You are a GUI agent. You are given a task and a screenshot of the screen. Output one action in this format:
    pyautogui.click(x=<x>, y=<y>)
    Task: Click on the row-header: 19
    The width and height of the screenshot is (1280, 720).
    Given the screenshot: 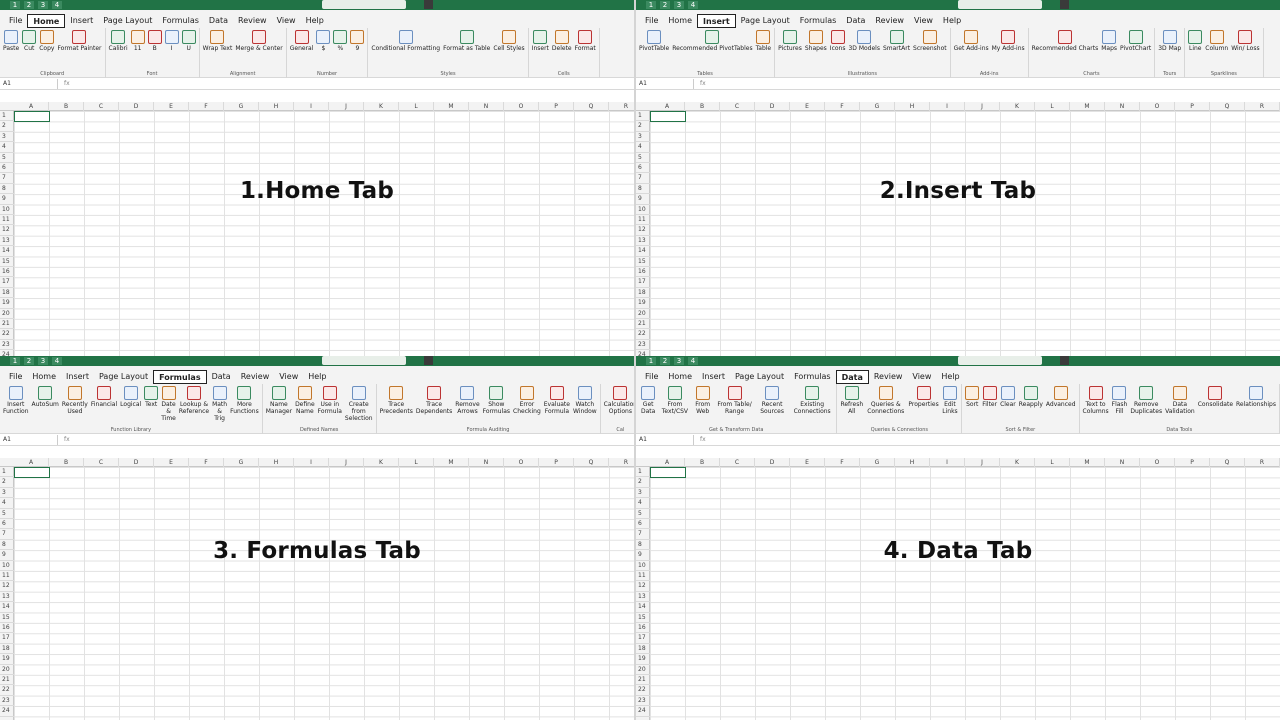 What is the action you would take?
    pyautogui.click(x=7, y=303)
    